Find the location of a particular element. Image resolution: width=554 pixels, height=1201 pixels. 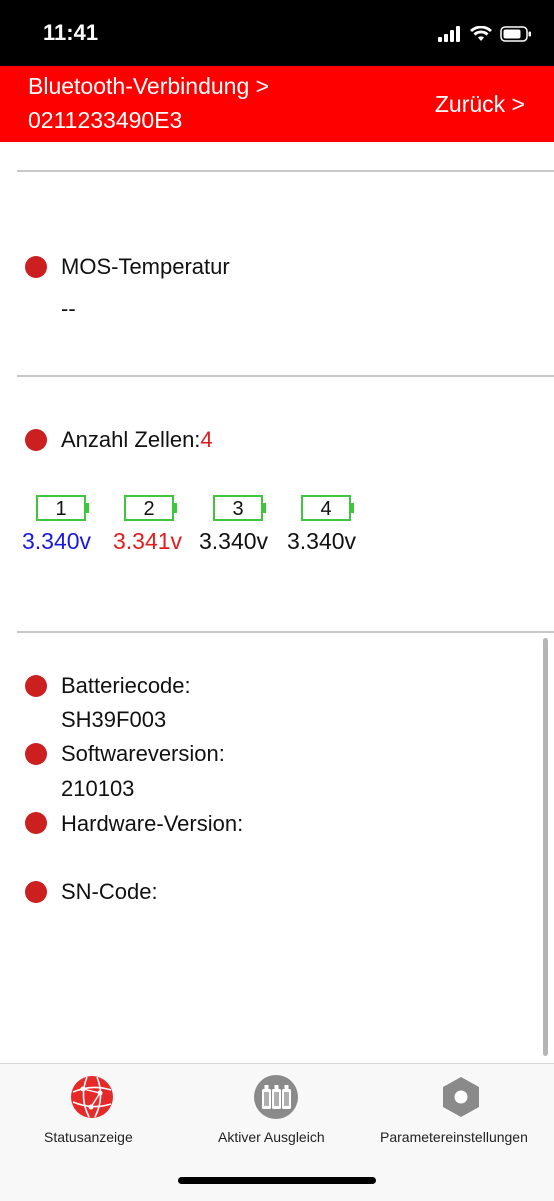

bluetooth-connection-link: Bluetooth-Verbindung > is located at coordinates (148, 86).